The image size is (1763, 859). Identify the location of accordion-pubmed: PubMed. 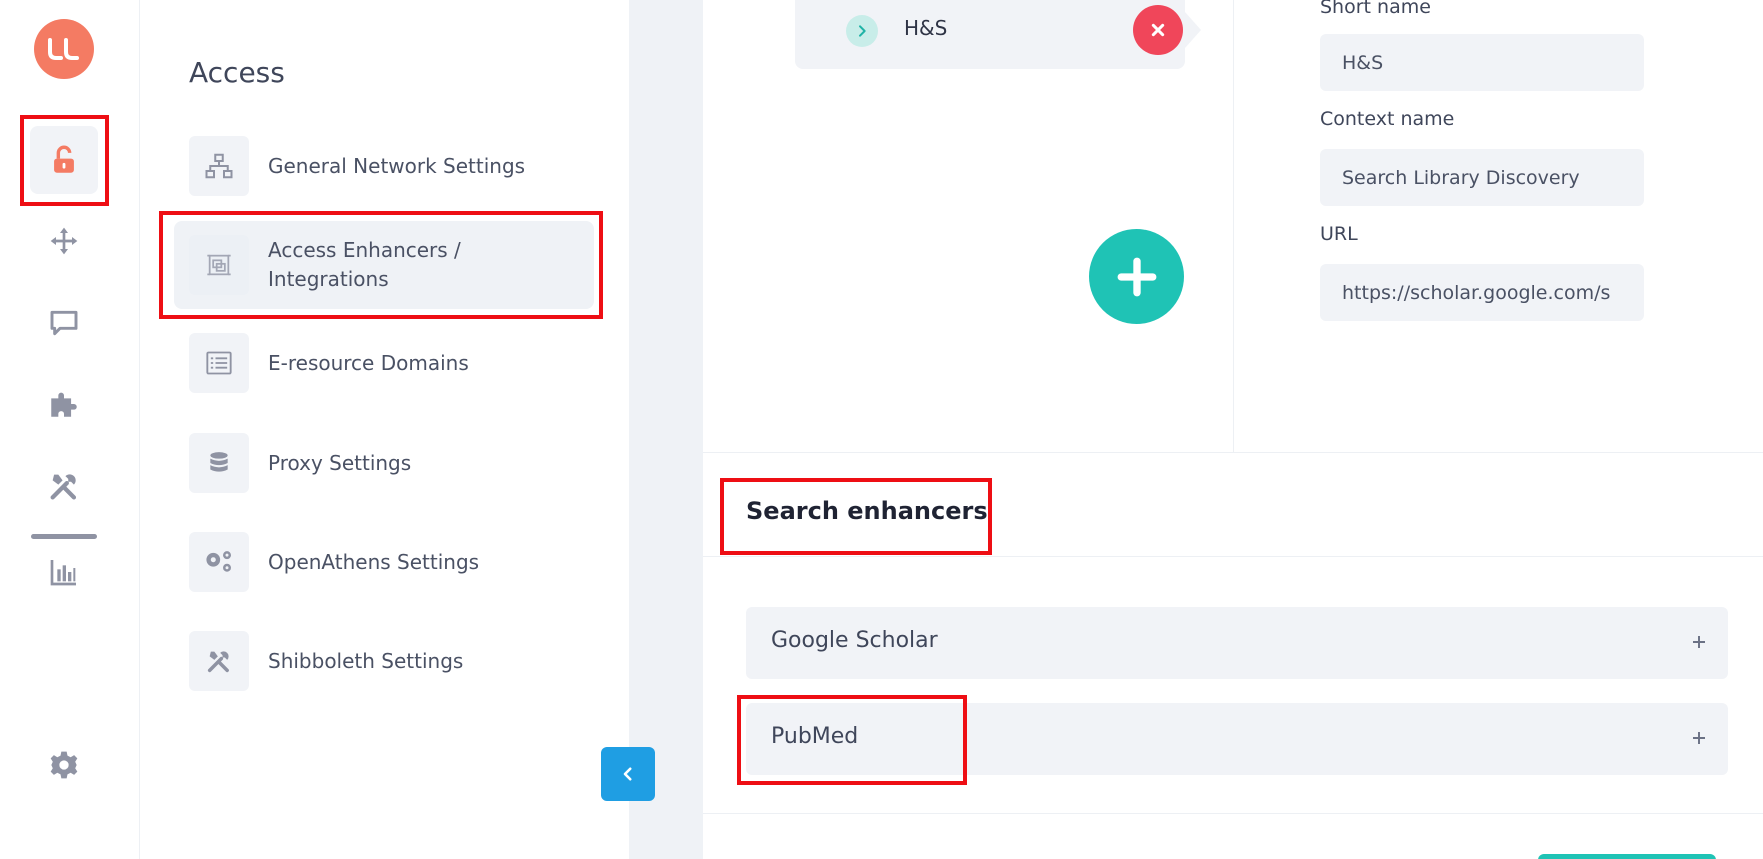
(1237, 739).